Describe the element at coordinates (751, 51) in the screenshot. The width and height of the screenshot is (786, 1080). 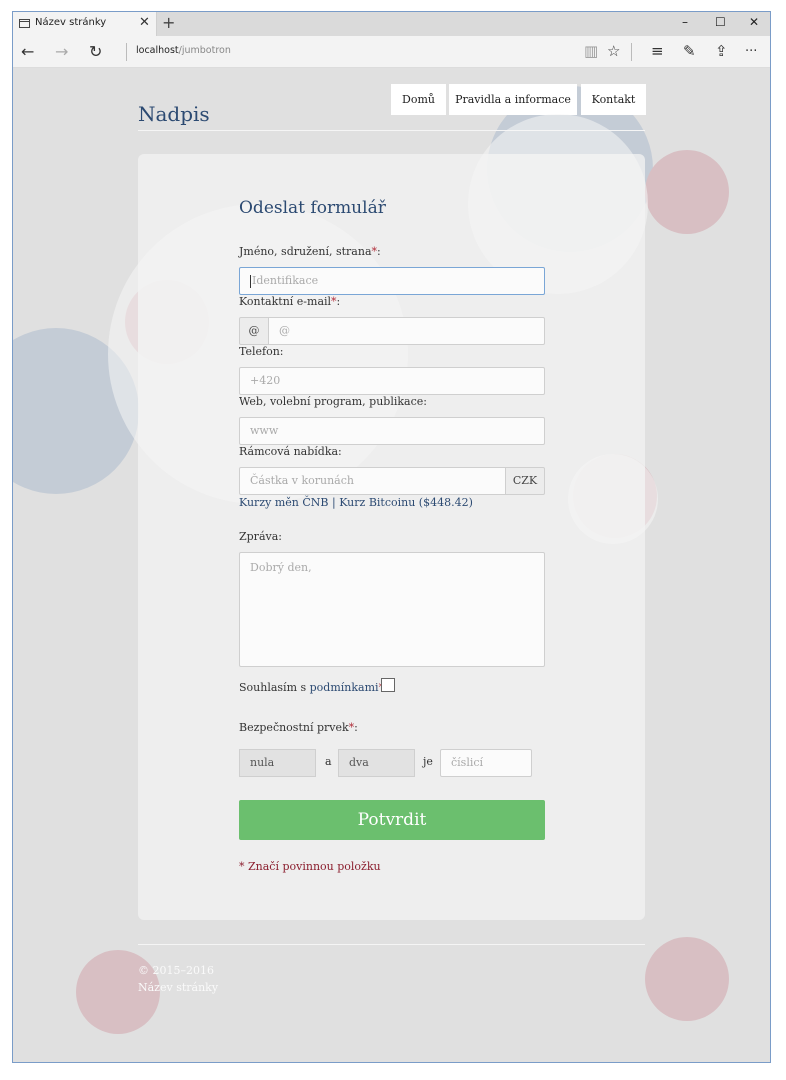
I see `more-icon: ···` at that location.